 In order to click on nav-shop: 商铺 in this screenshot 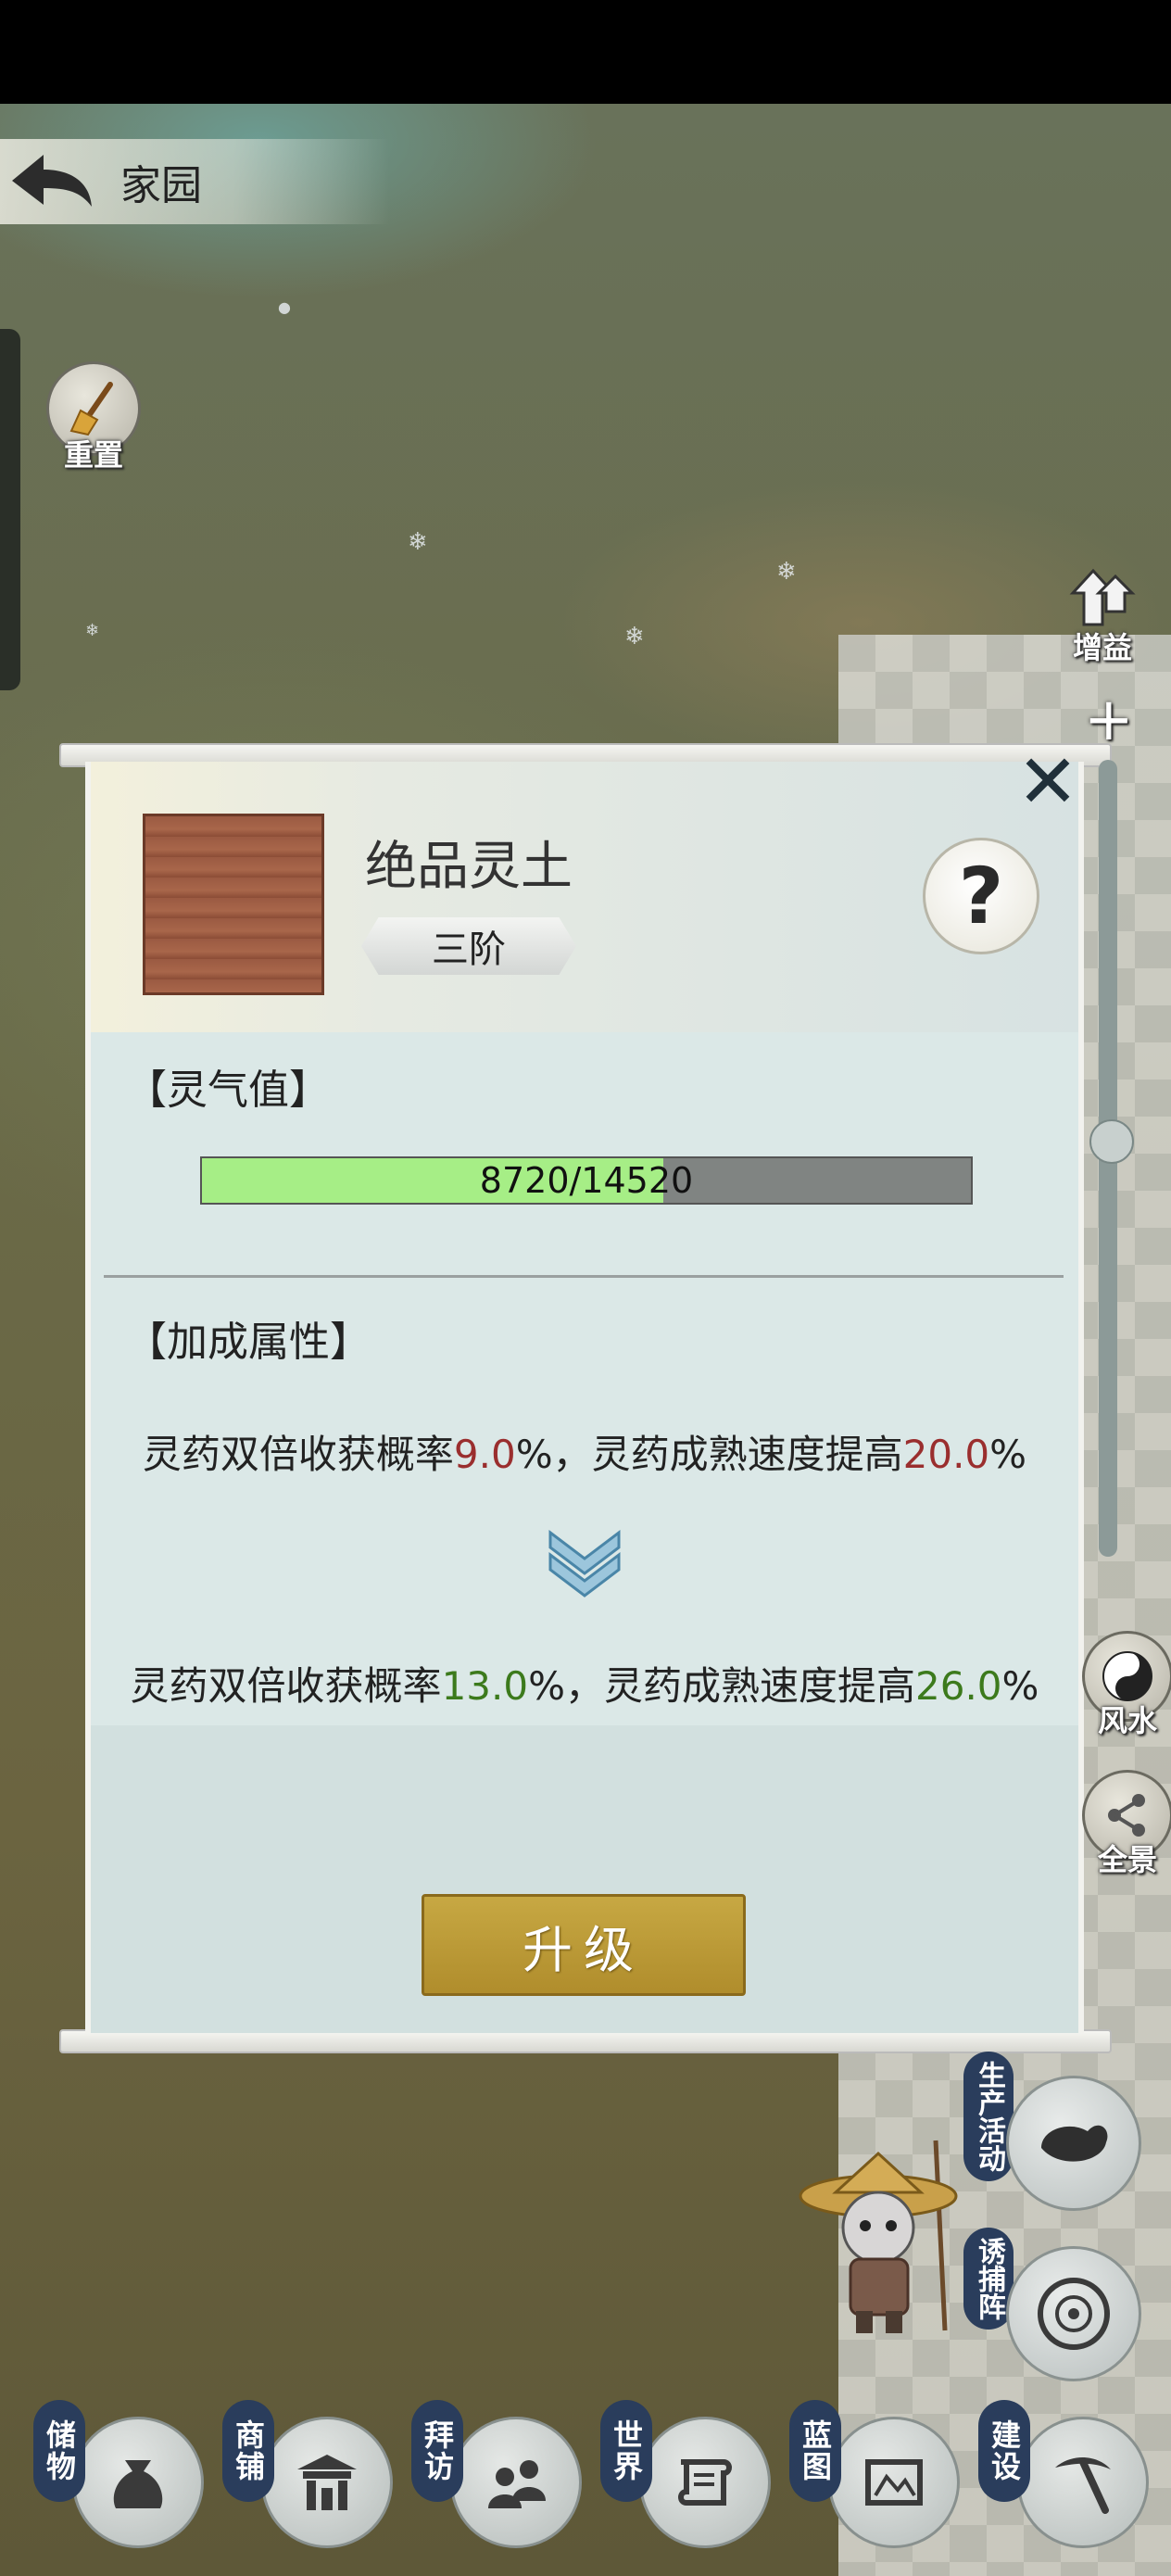, I will do `click(315, 2479)`.